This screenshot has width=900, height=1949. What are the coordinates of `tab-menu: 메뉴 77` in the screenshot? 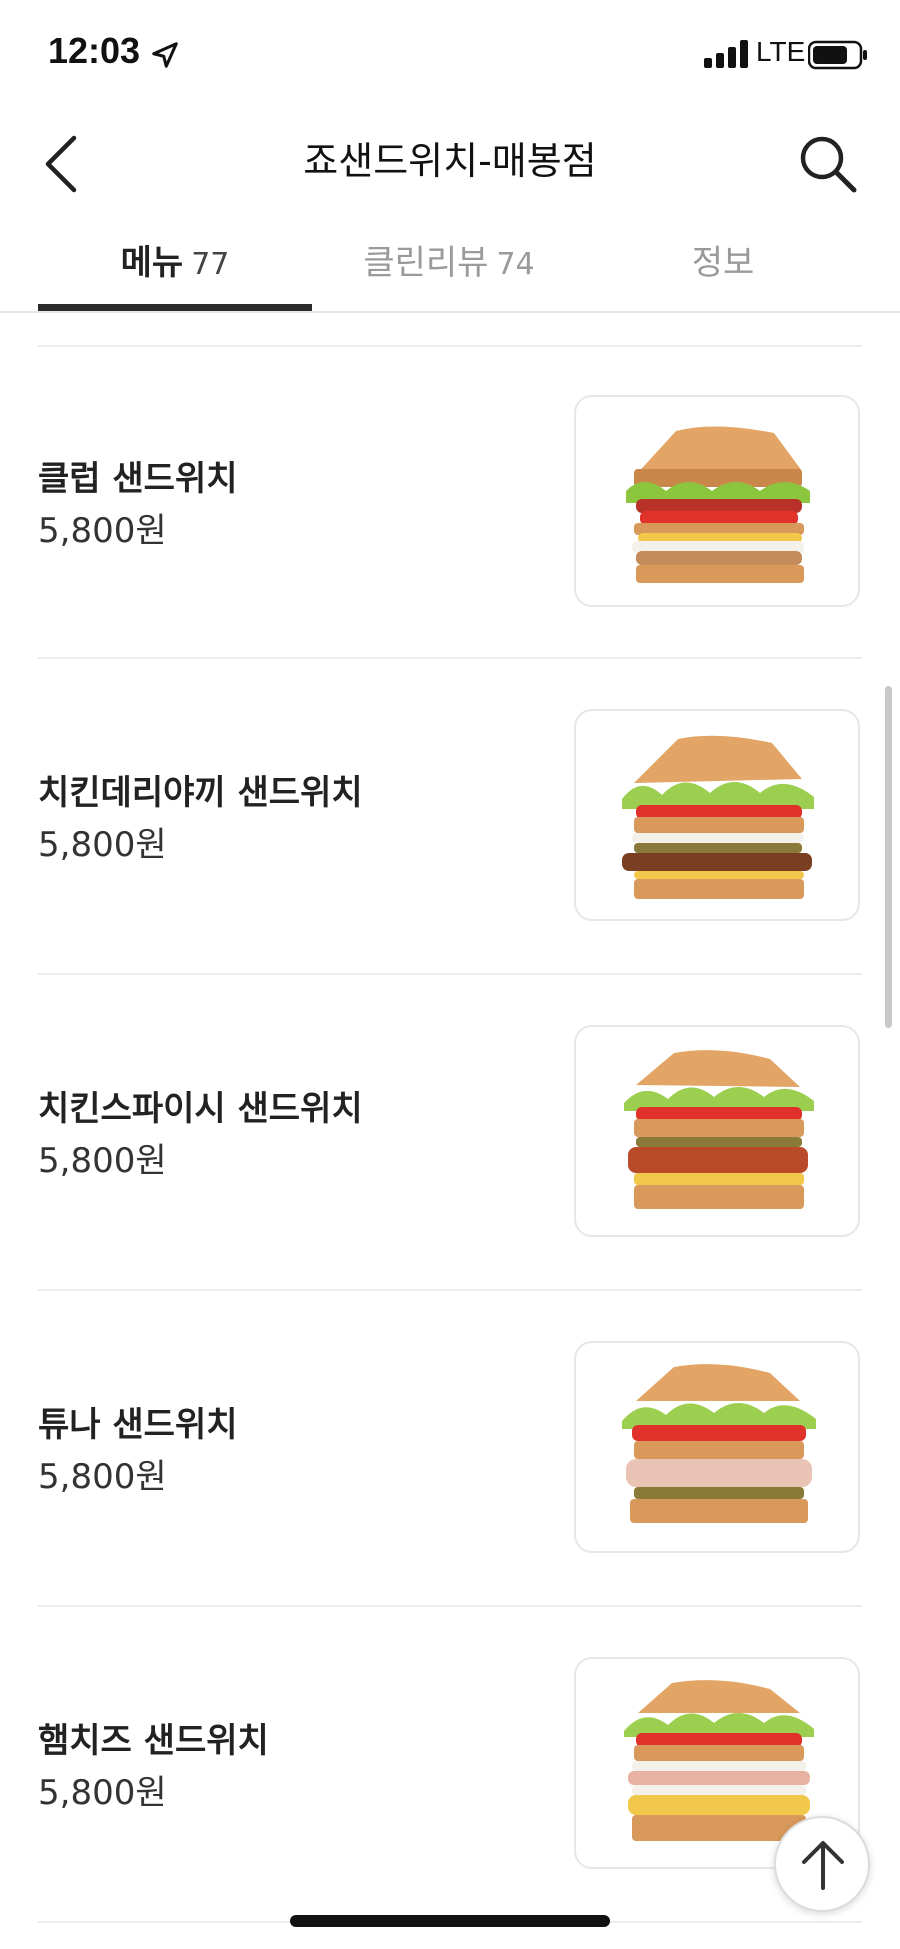 It's located at (175, 268).